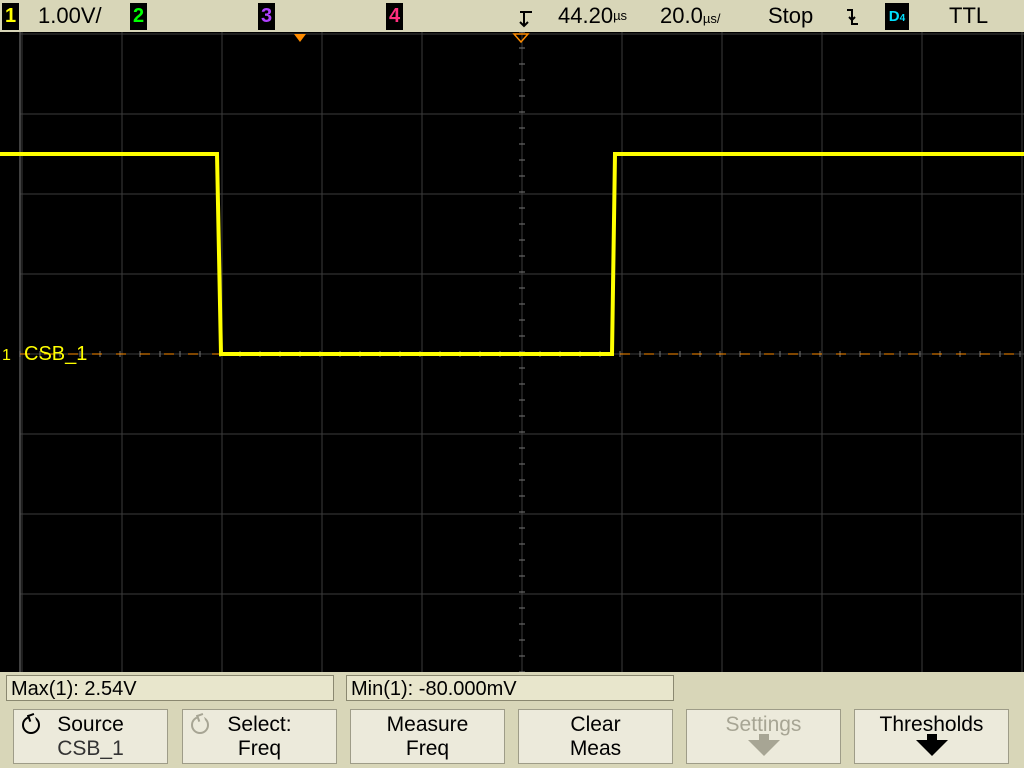 The image size is (1024, 768). Describe the element at coordinates (595, 748) in the screenshot. I see `softkey-value: Meas` at that location.